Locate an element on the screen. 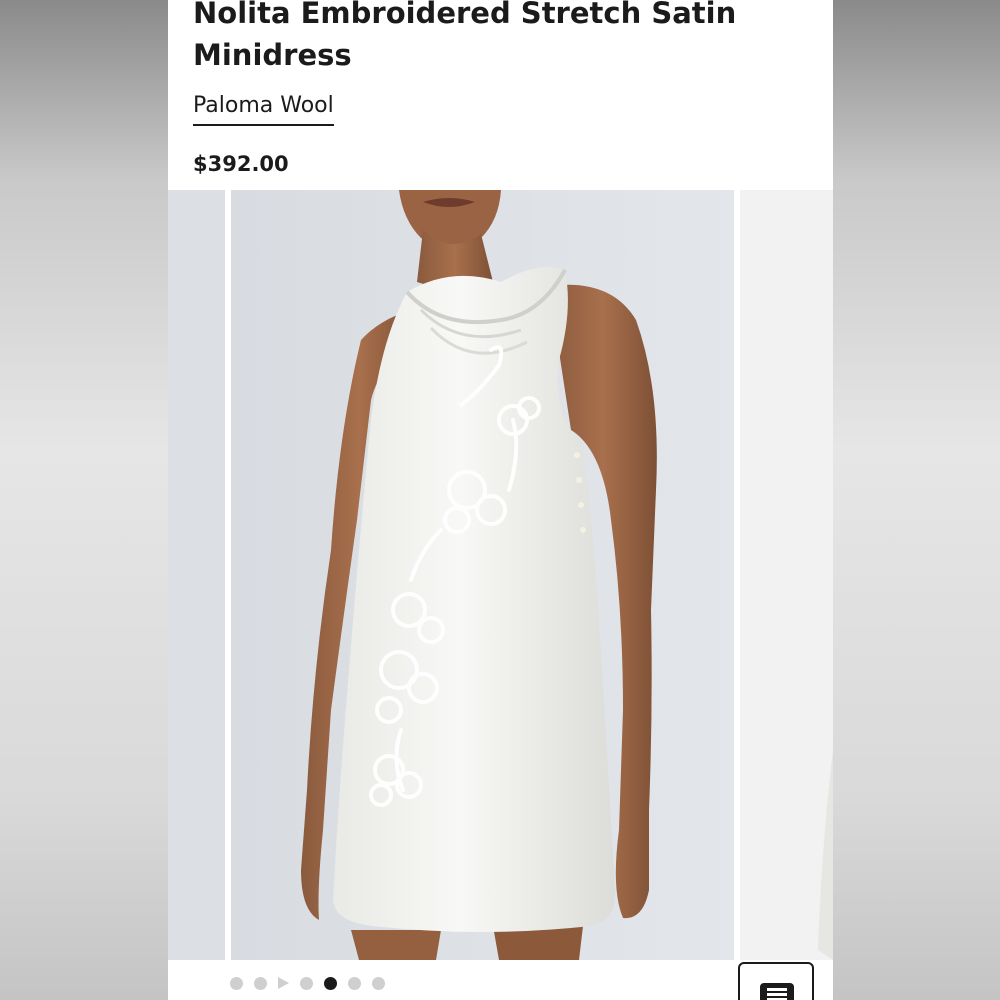 This screenshot has height=1000, width=1000. menu-button is located at coordinates (776, 981).